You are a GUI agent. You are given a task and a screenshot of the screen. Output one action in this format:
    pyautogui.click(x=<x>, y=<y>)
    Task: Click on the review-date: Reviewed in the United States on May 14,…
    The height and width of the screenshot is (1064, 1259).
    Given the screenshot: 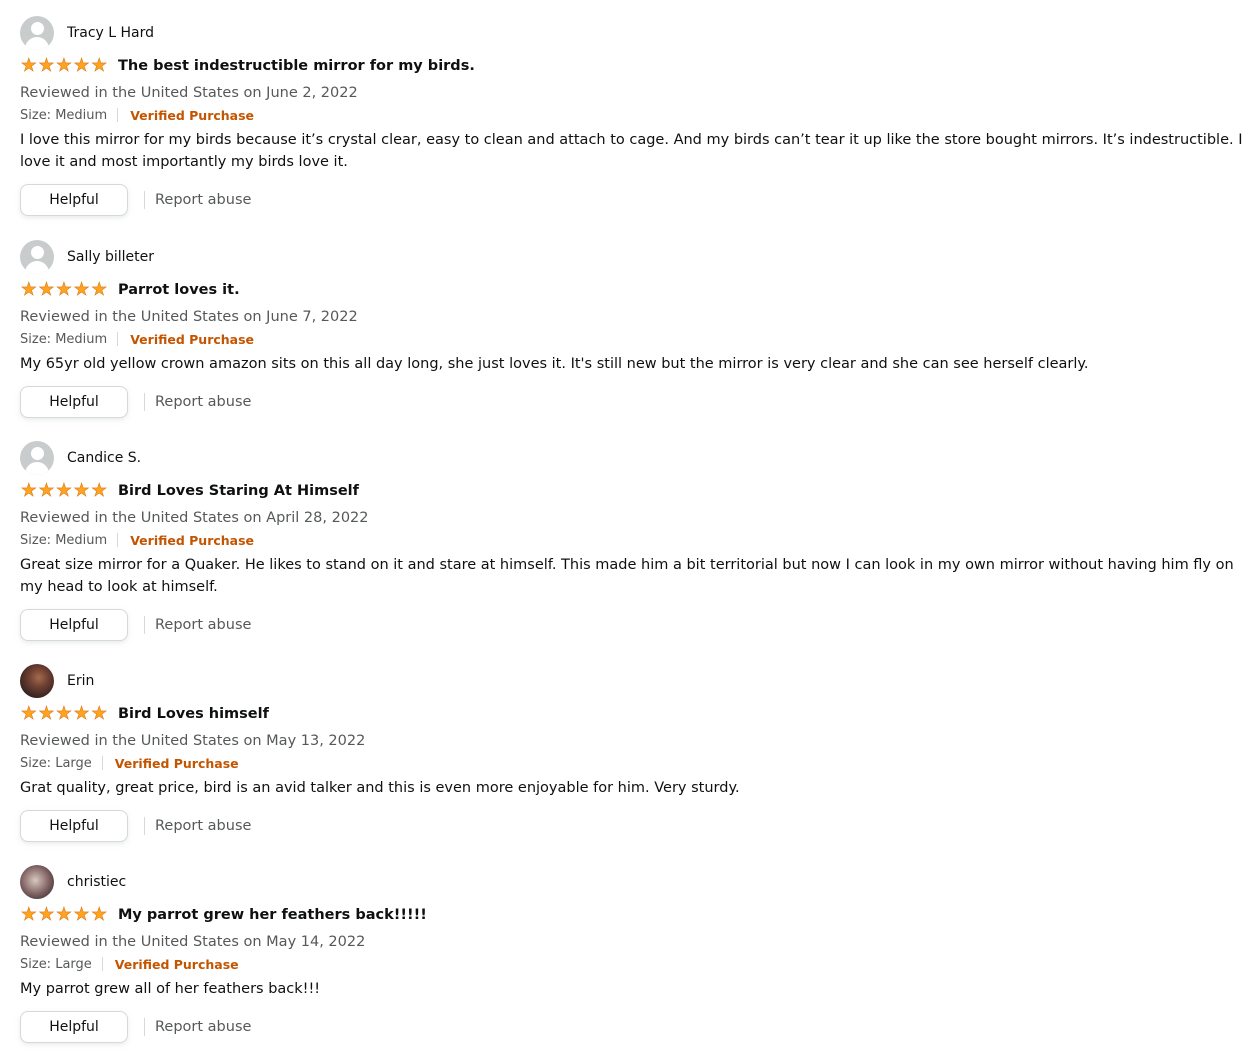 What is the action you would take?
    pyautogui.click(x=193, y=942)
    